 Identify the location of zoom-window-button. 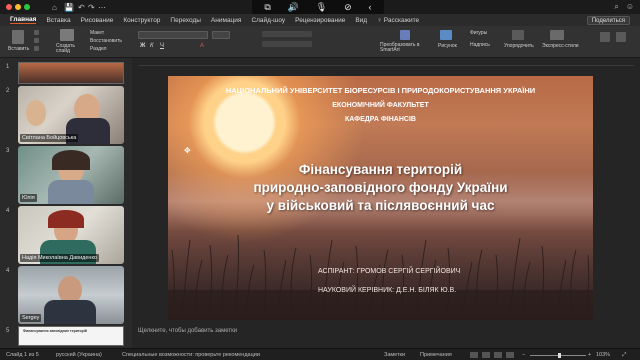
(27, 7).